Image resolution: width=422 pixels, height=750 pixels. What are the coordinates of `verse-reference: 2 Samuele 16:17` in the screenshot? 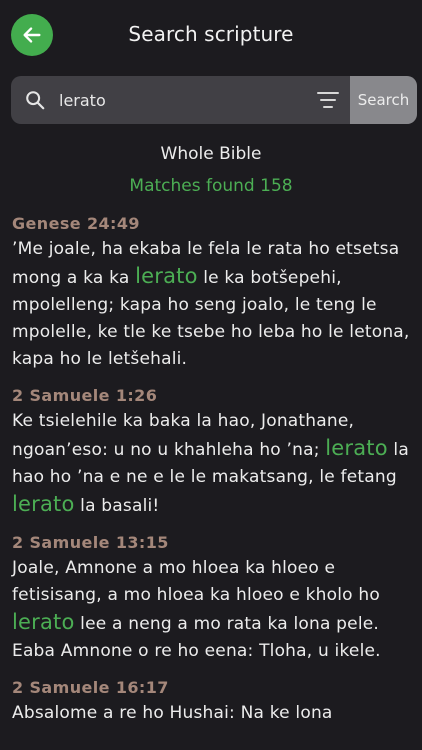 It's located at (90, 687).